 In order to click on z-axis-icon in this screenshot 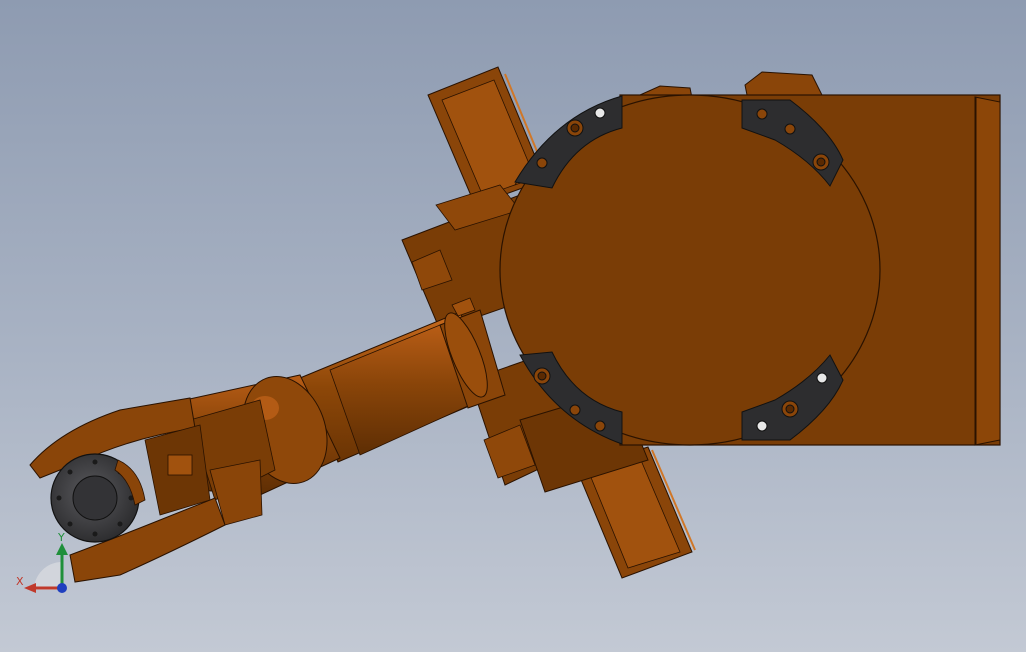, I will do `click(62, 588)`.